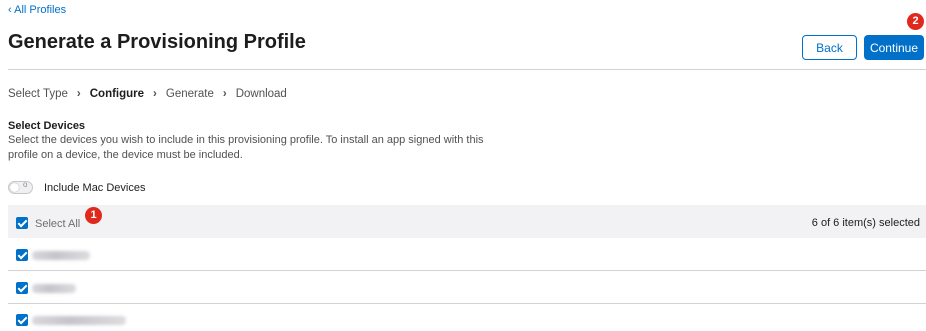 The image size is (926, 331). I want to click on page-title: Generate a Provisioning Profile, so click(157, 42).